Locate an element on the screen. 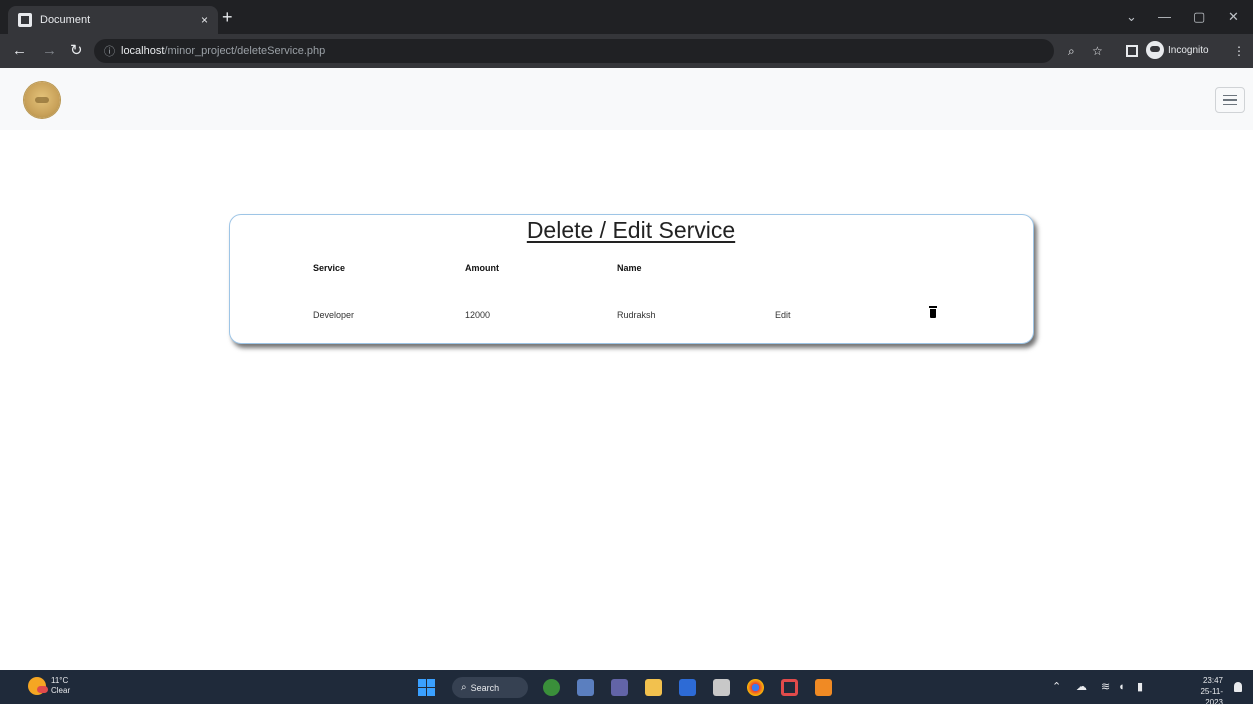 The width and height of the screenshot is (1253, 708). site-logo is located at coordinates (42, 100).